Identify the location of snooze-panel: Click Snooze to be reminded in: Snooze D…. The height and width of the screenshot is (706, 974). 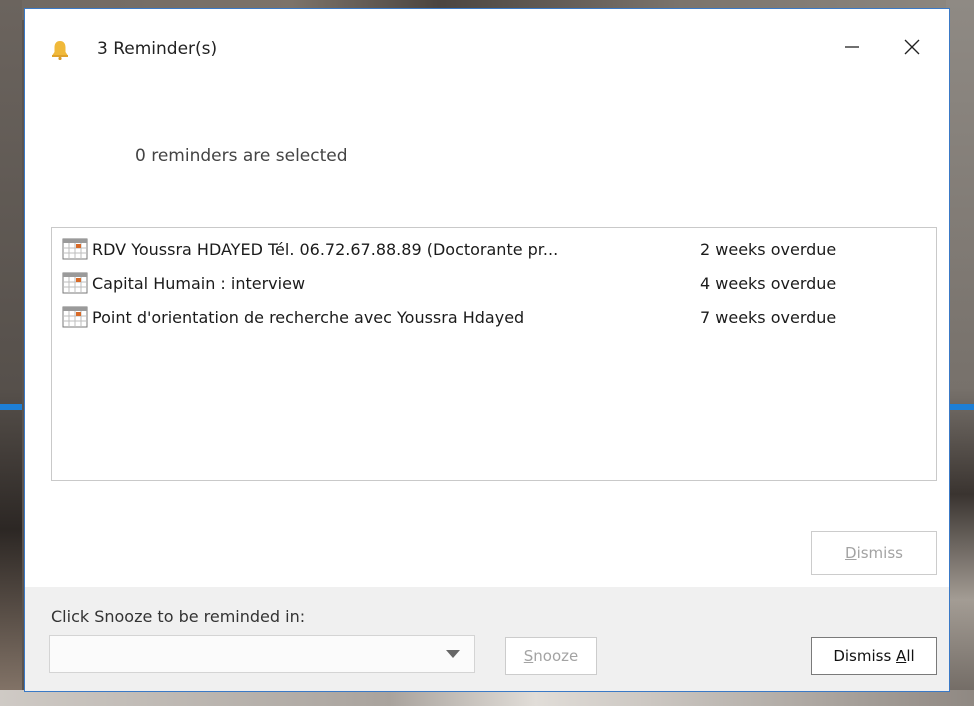
(487, 639).